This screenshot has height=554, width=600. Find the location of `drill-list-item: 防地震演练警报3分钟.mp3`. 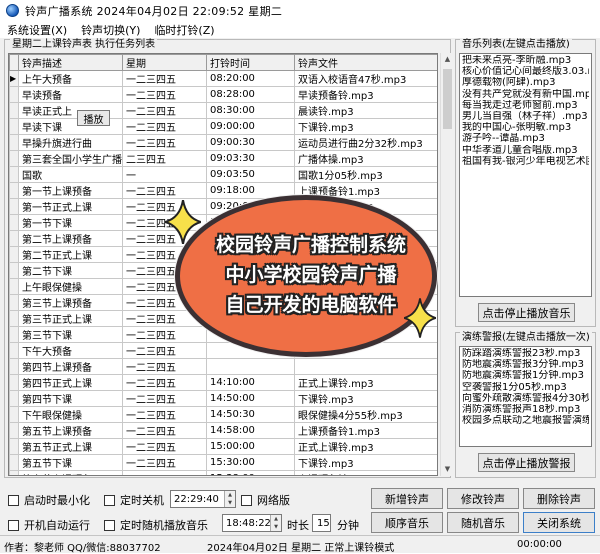

drill-list-item: 防地震演练警报3分钟.mp3 is located at coordinates (525, 364).